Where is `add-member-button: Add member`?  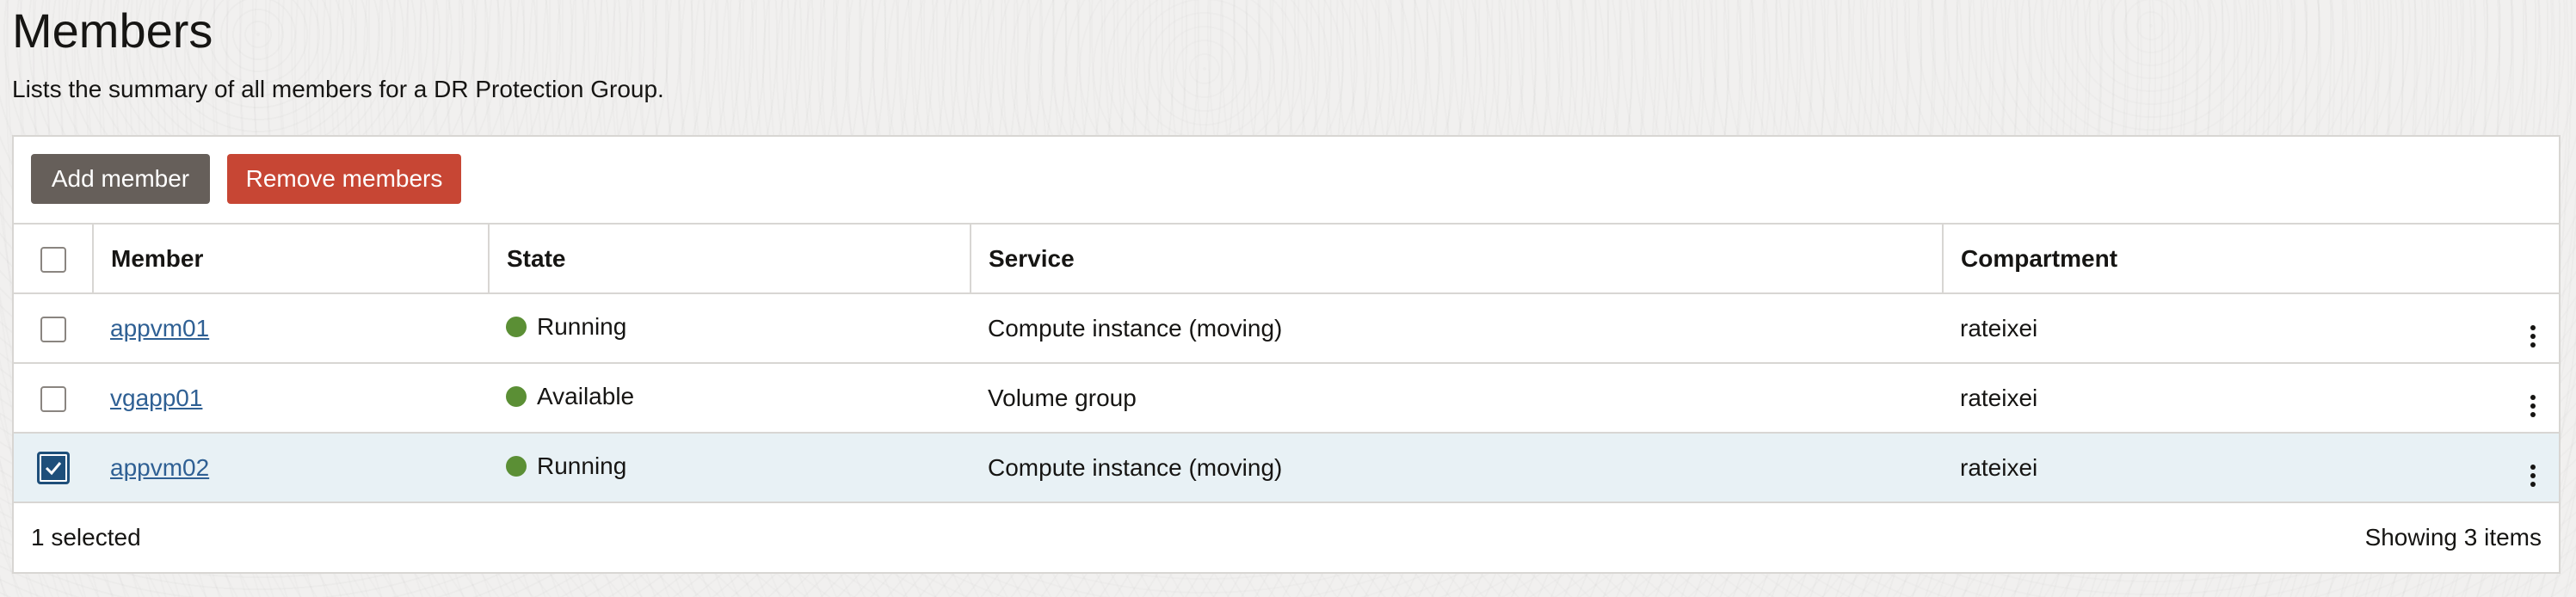
add-member-button: Add member is located at coordinates (120, 179).